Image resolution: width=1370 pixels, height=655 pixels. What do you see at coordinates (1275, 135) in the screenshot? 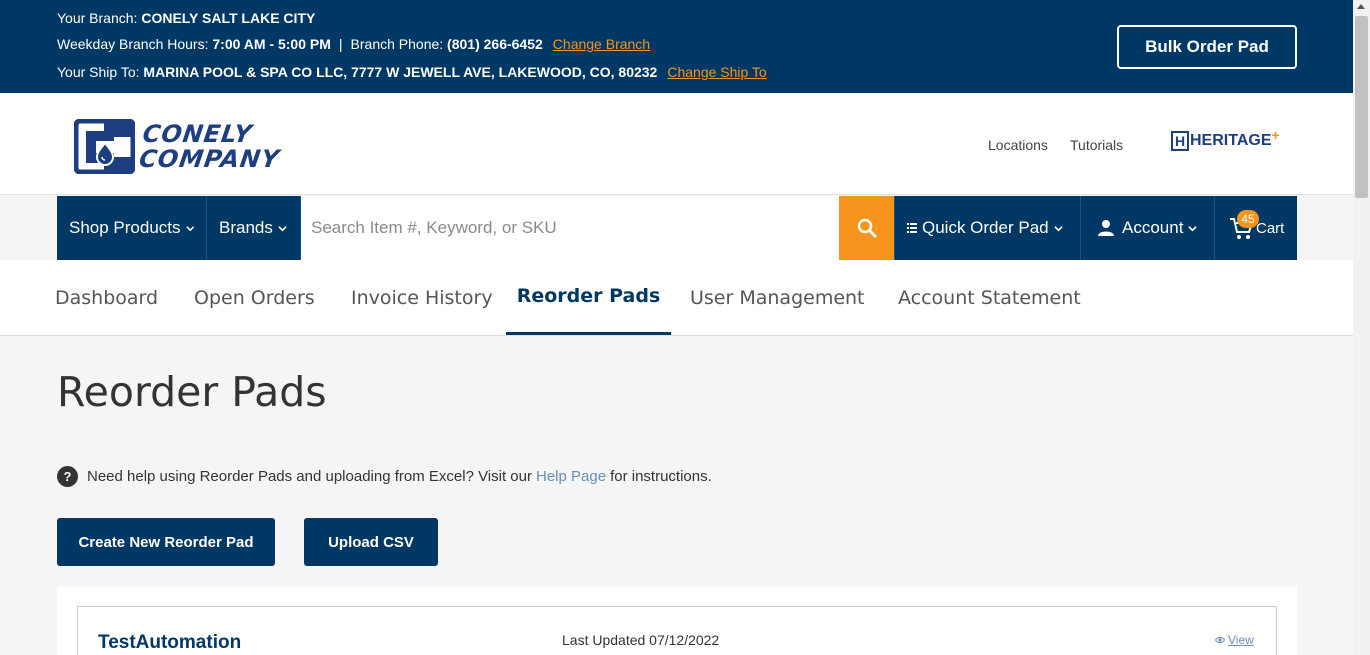
I see `heritage-plus-icon: +` at bounding box center [1275, 135].